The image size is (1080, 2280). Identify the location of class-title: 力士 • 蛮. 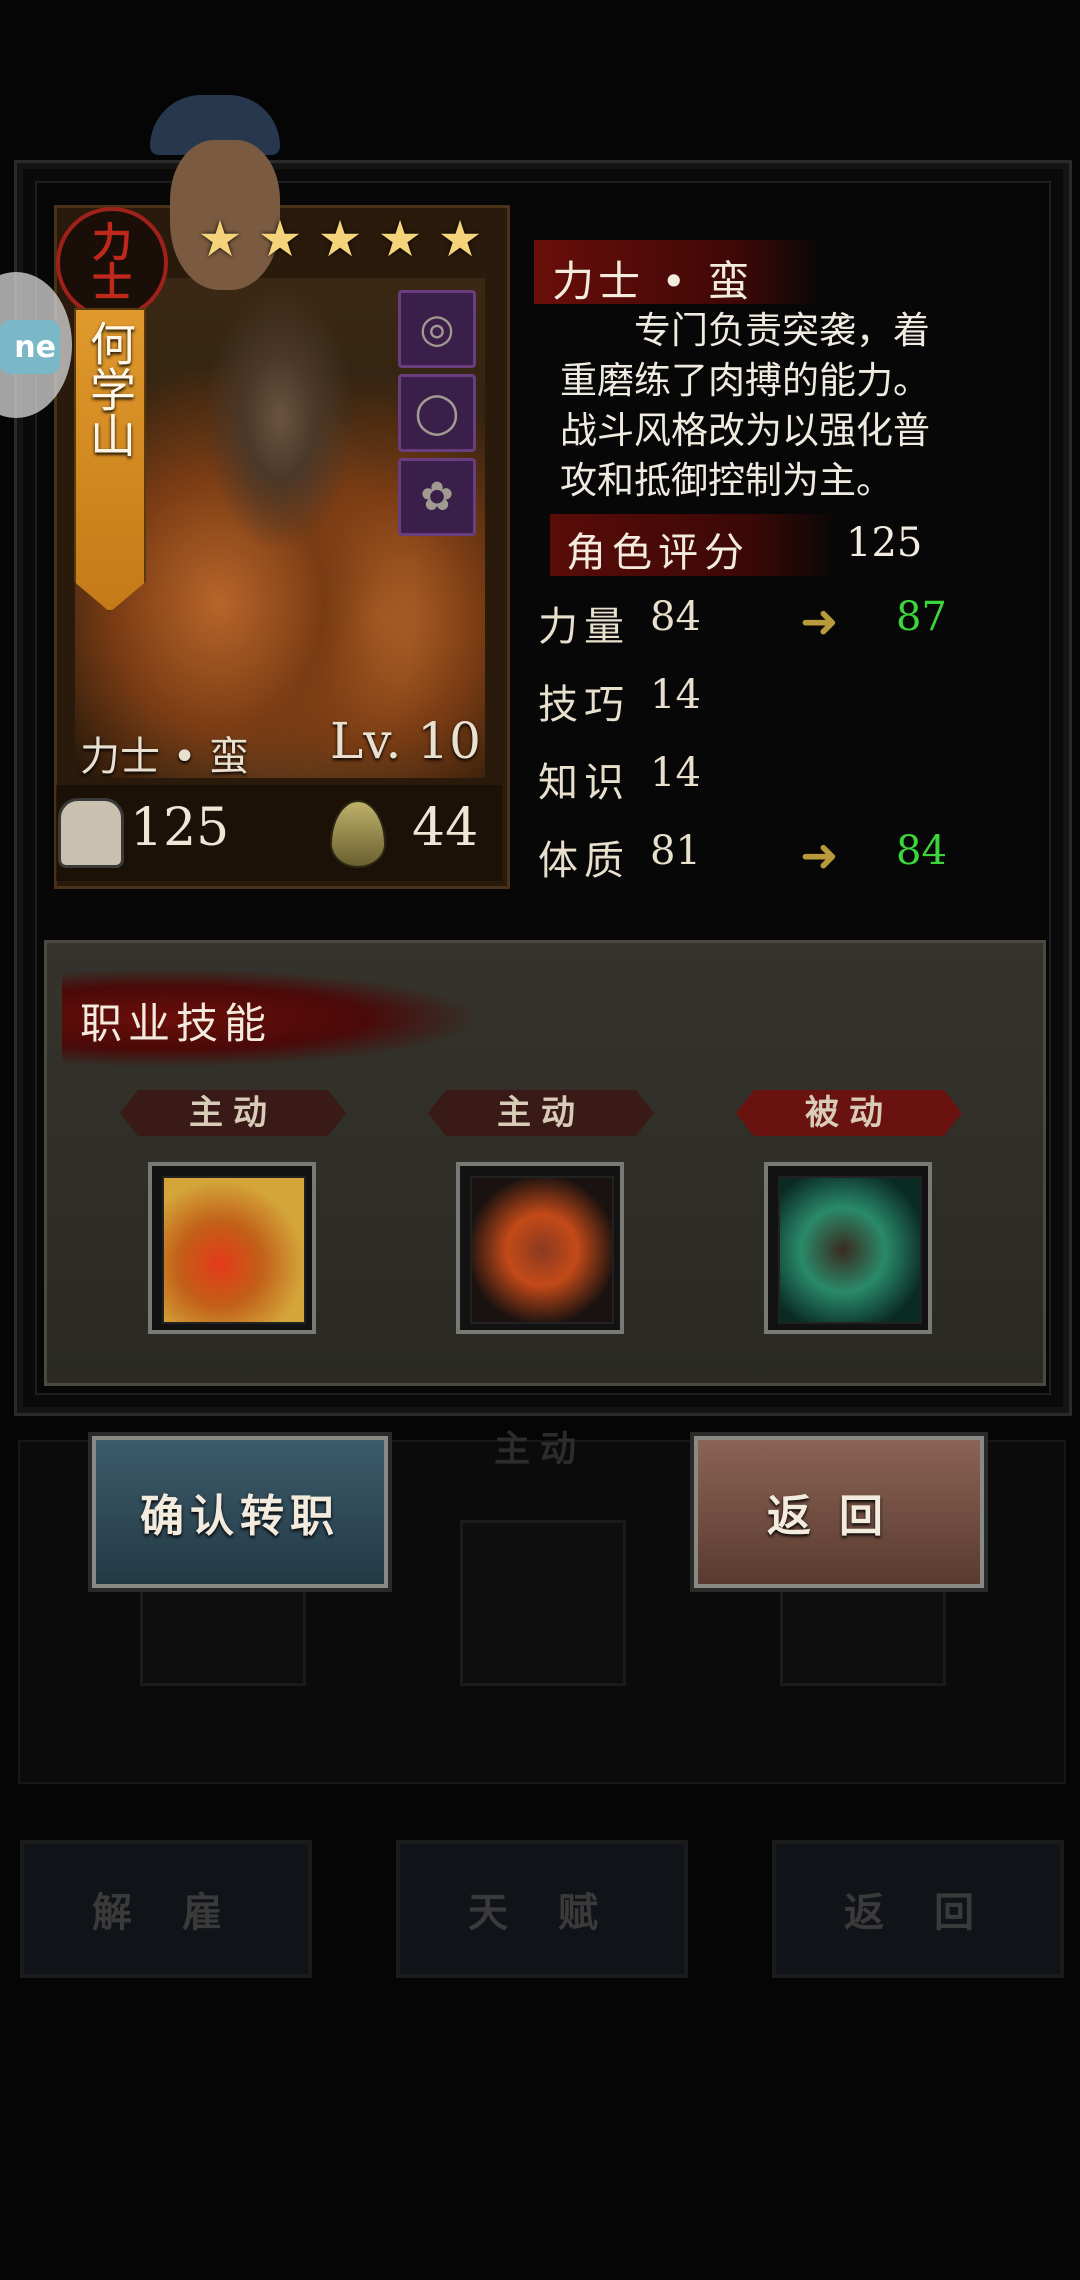
(653, 281).